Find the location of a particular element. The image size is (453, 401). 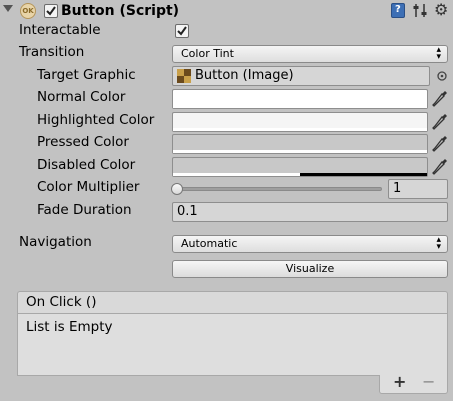

interactable-label: Interactable is located at coordinates (60, 30).